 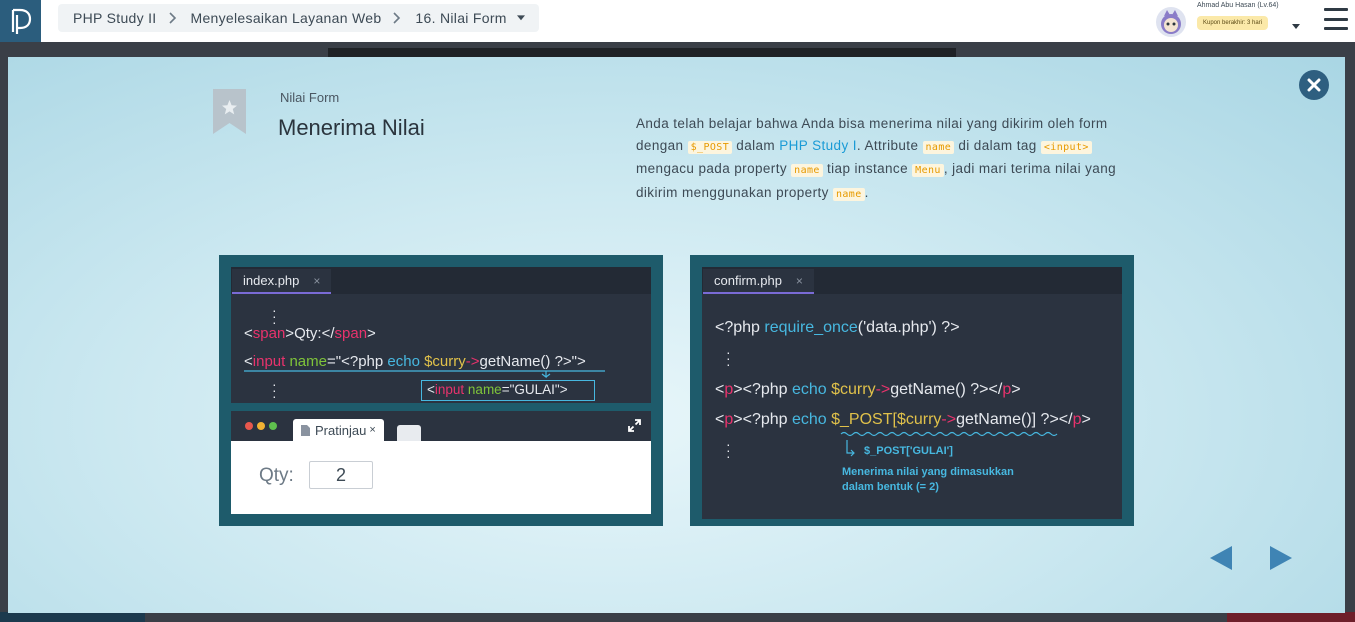 I want to click on avatar, so click(x=1171, y=22).